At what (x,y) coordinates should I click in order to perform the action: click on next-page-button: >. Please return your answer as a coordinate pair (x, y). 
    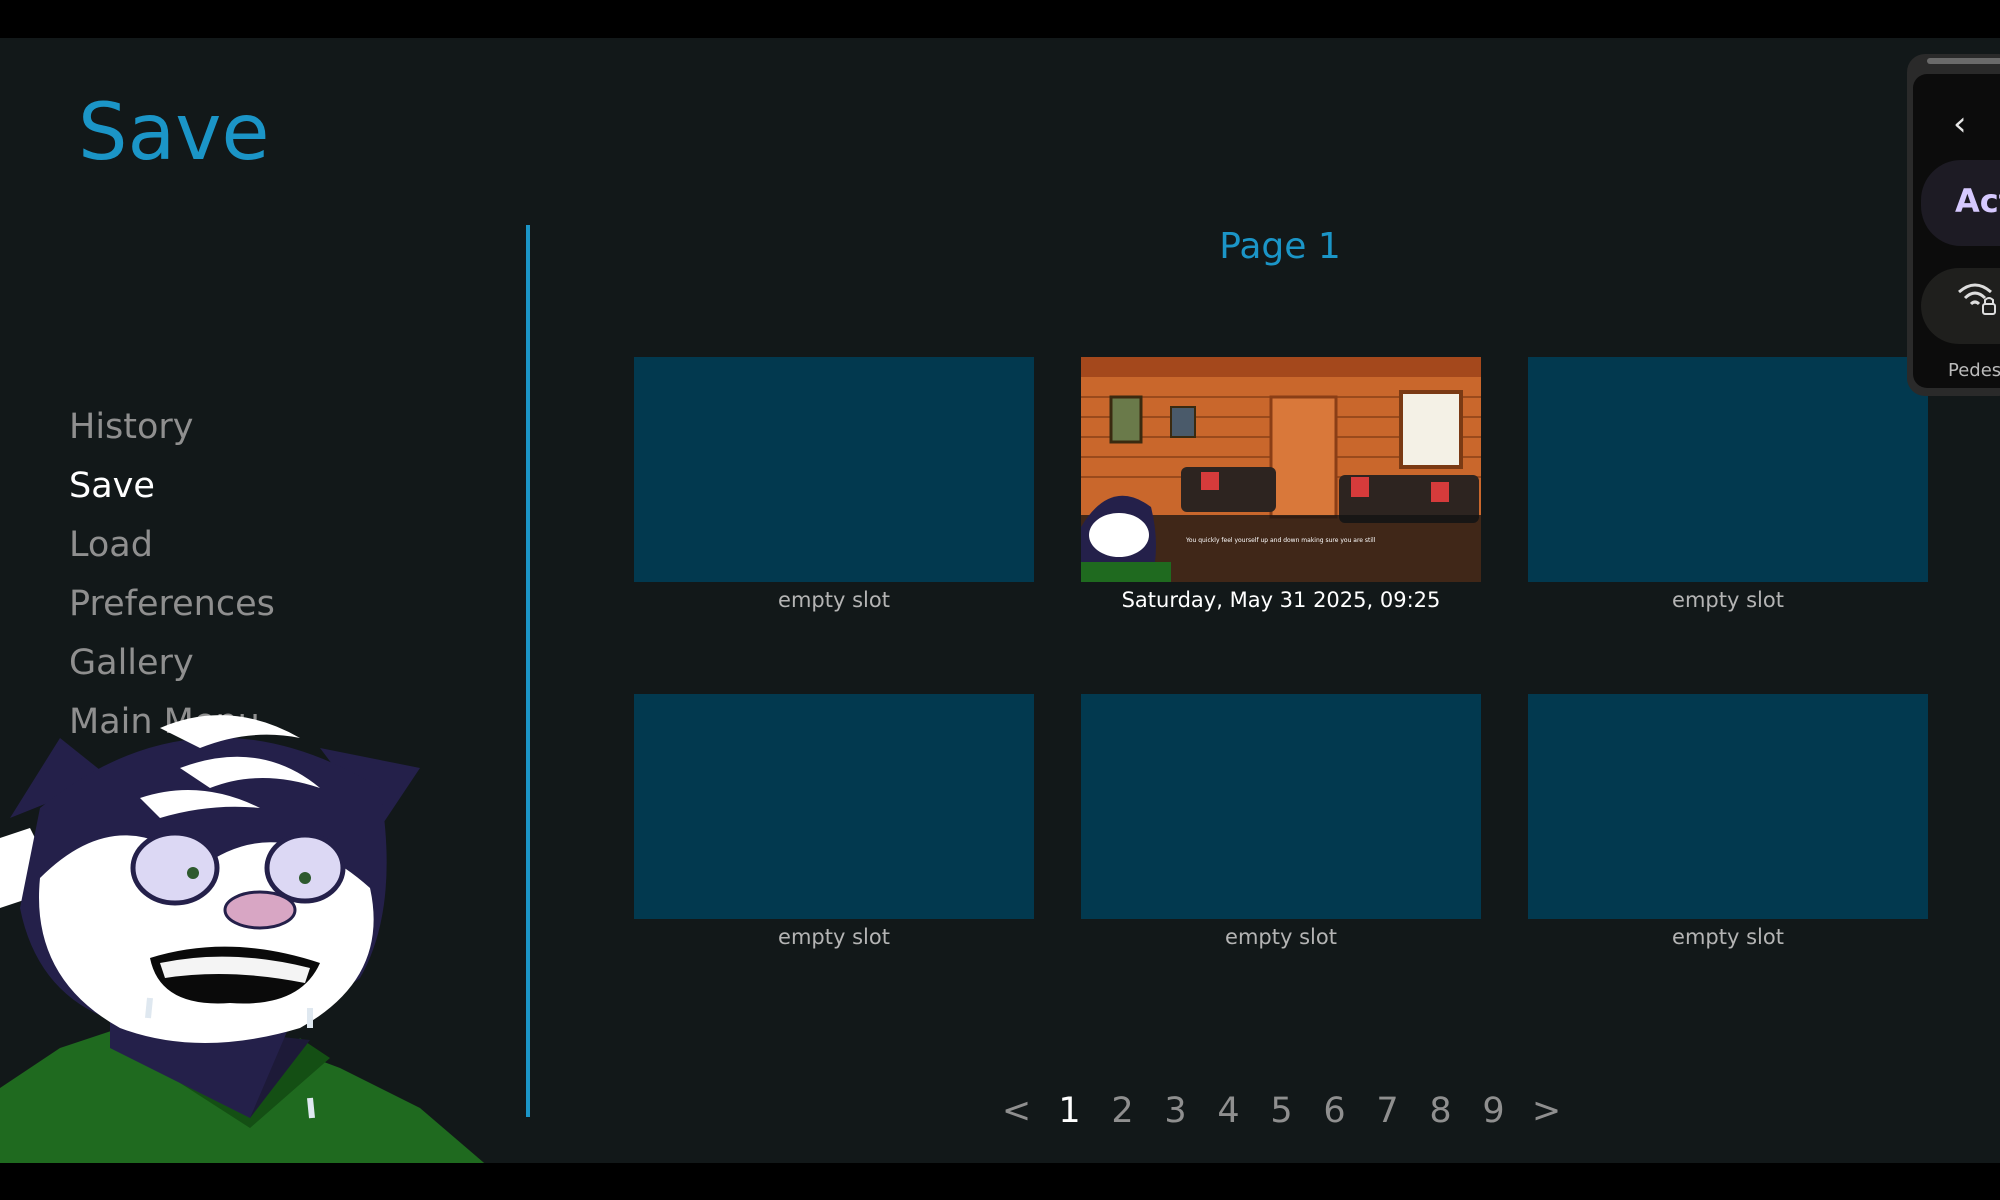
    Looking at the image, I should click on (1546, 1111).